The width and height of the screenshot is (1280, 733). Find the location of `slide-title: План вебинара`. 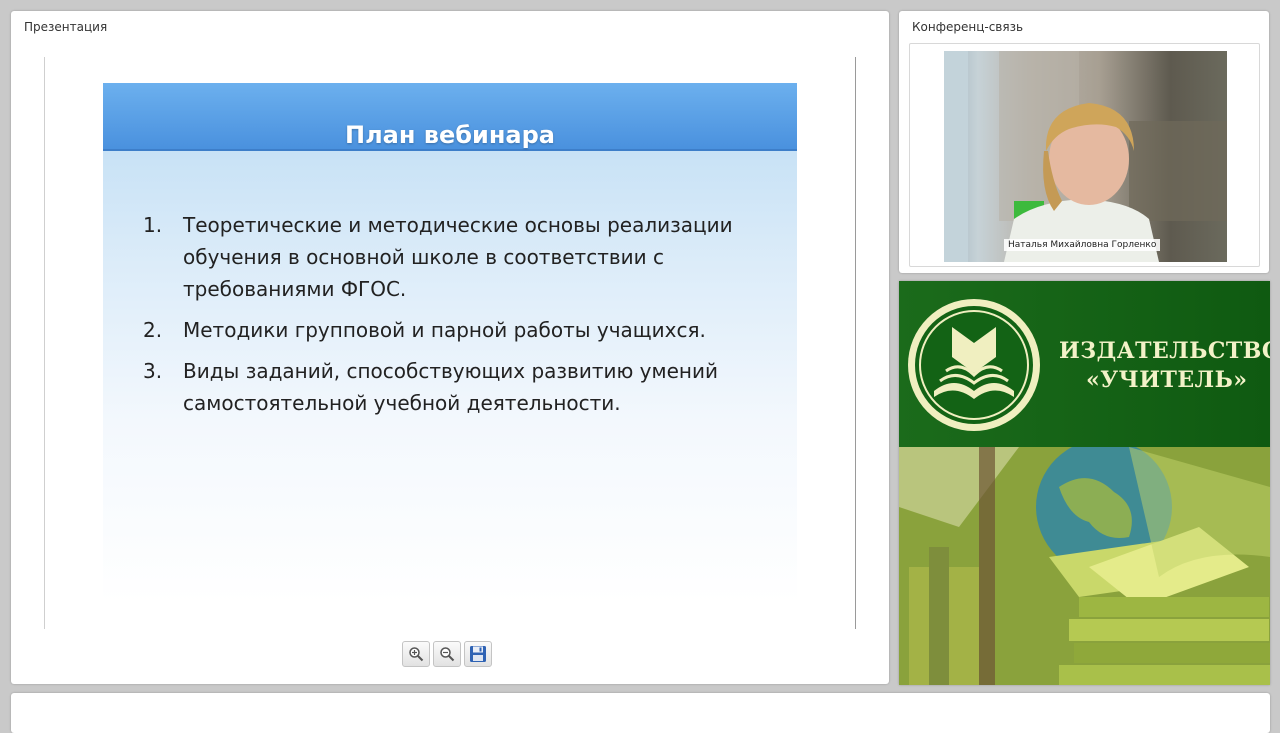

slide-title: План вебинара is located at coordinates (450, 135).